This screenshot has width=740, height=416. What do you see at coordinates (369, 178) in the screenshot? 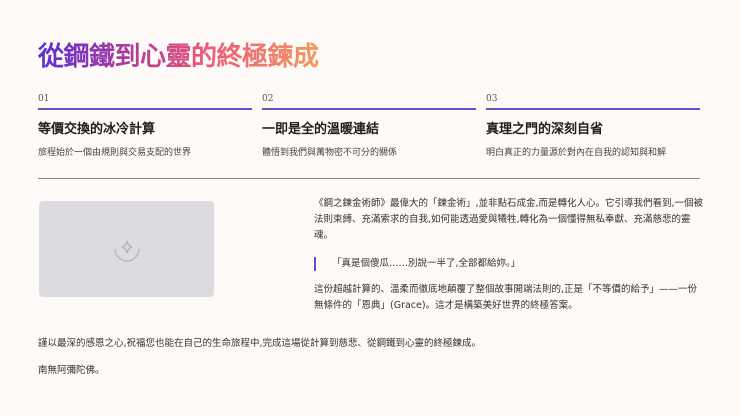
I see `divider` at bounding box center [369, 178].